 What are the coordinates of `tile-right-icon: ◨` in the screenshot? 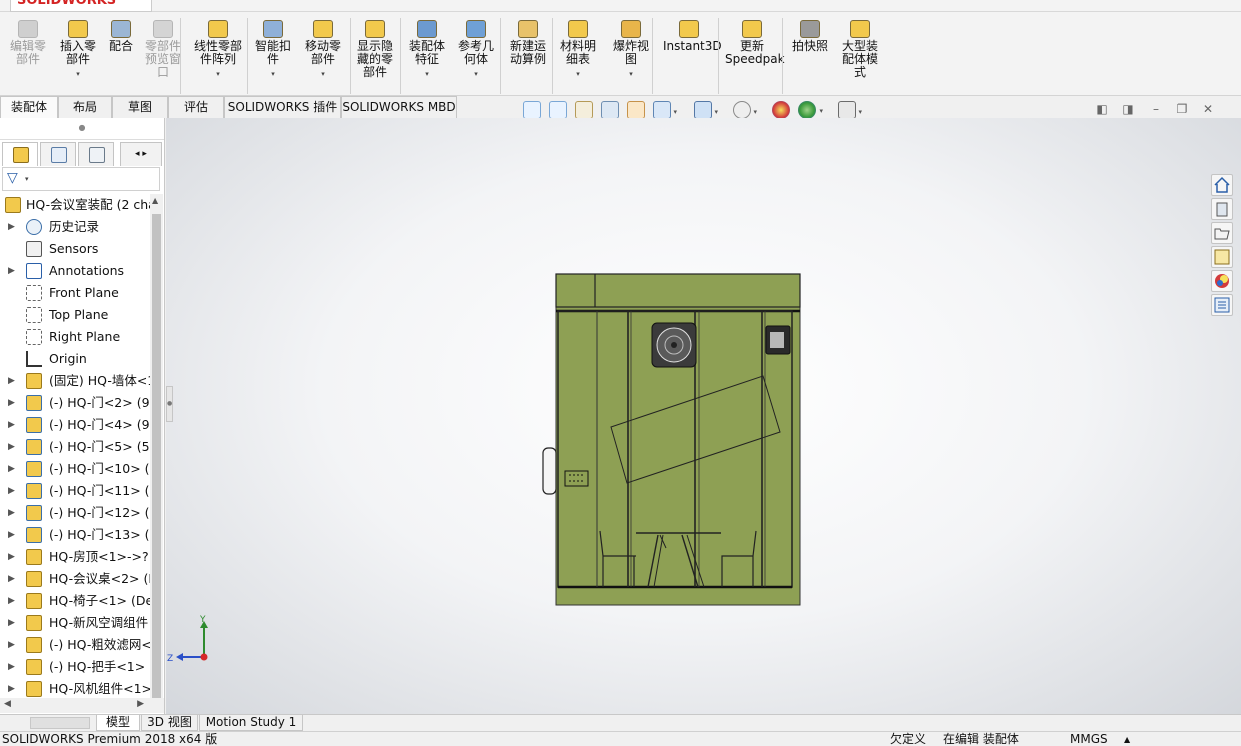 It's located at (1128, 110).